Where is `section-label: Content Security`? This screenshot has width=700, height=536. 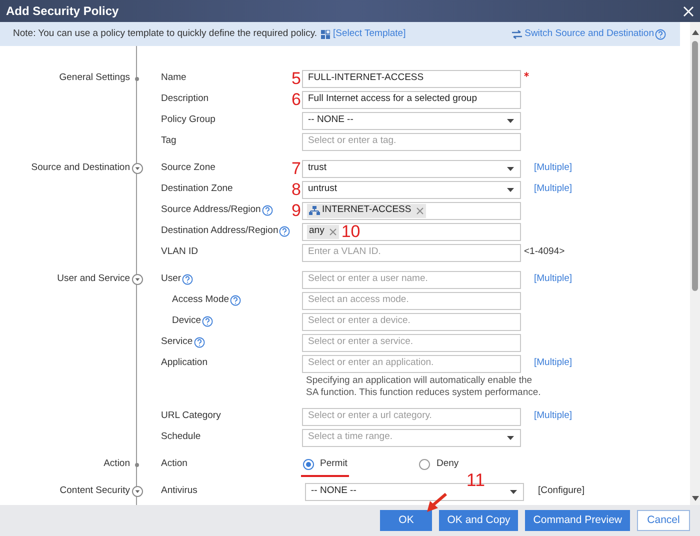
section-label: Content Security is located at coordinates (95, 491).